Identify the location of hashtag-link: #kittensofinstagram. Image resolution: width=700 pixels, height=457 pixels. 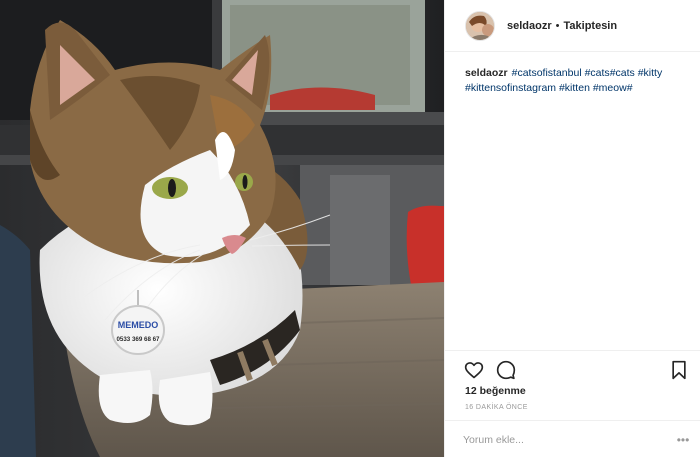
(510, 88).